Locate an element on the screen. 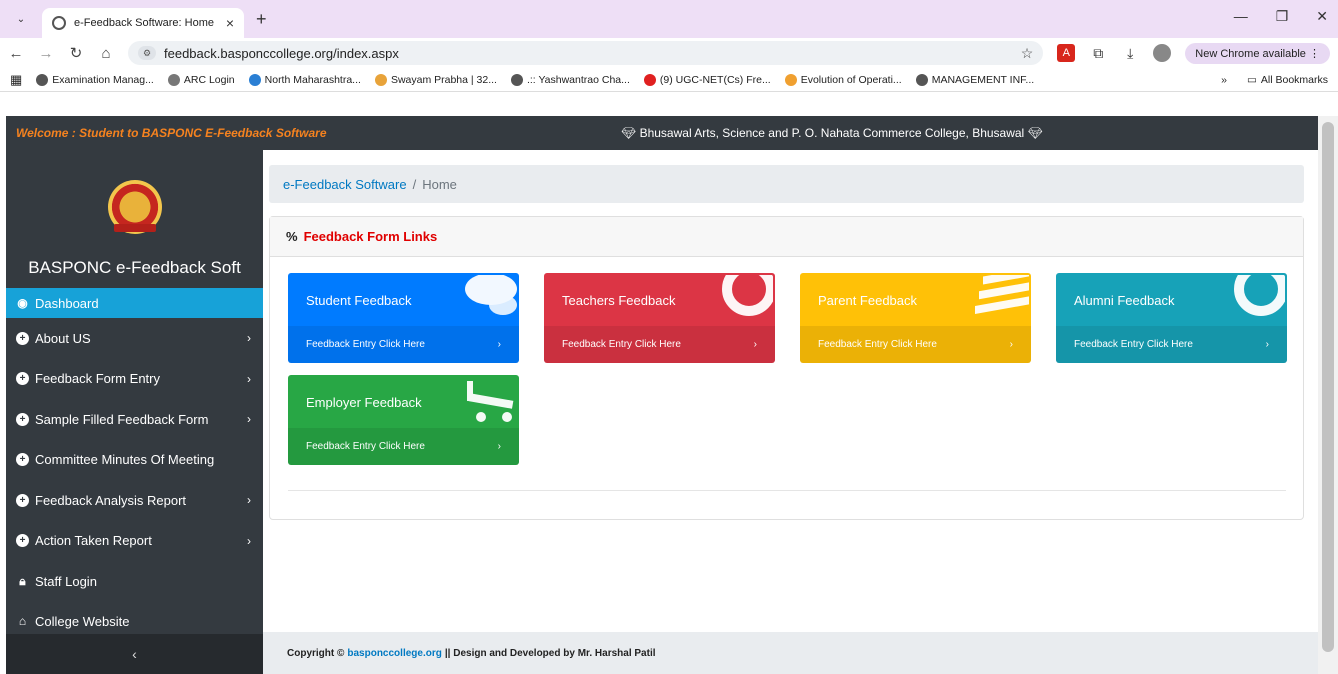  page-scrollbar is located at coordinates (1328, 395).